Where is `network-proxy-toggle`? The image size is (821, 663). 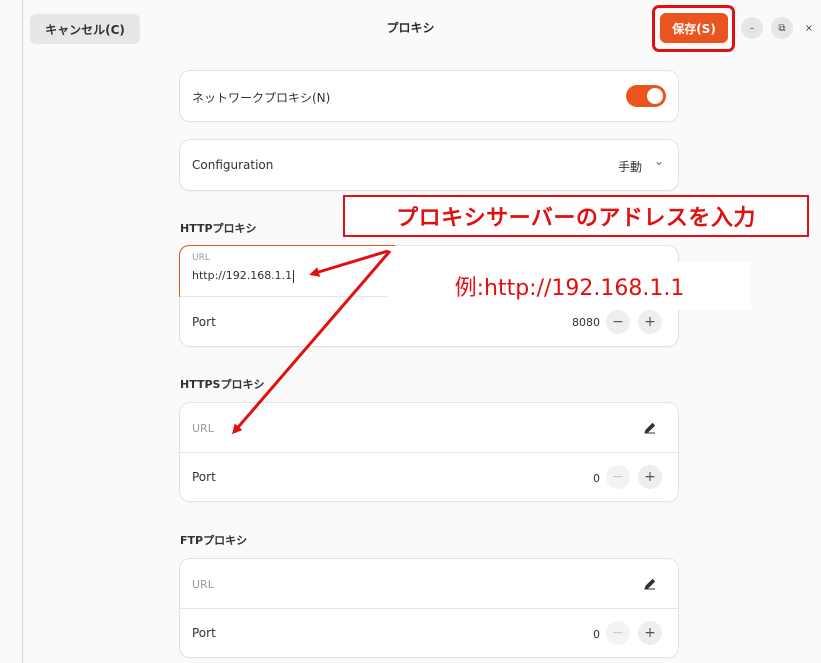
network-proxy-toggle is located at coordinates (646, 96).